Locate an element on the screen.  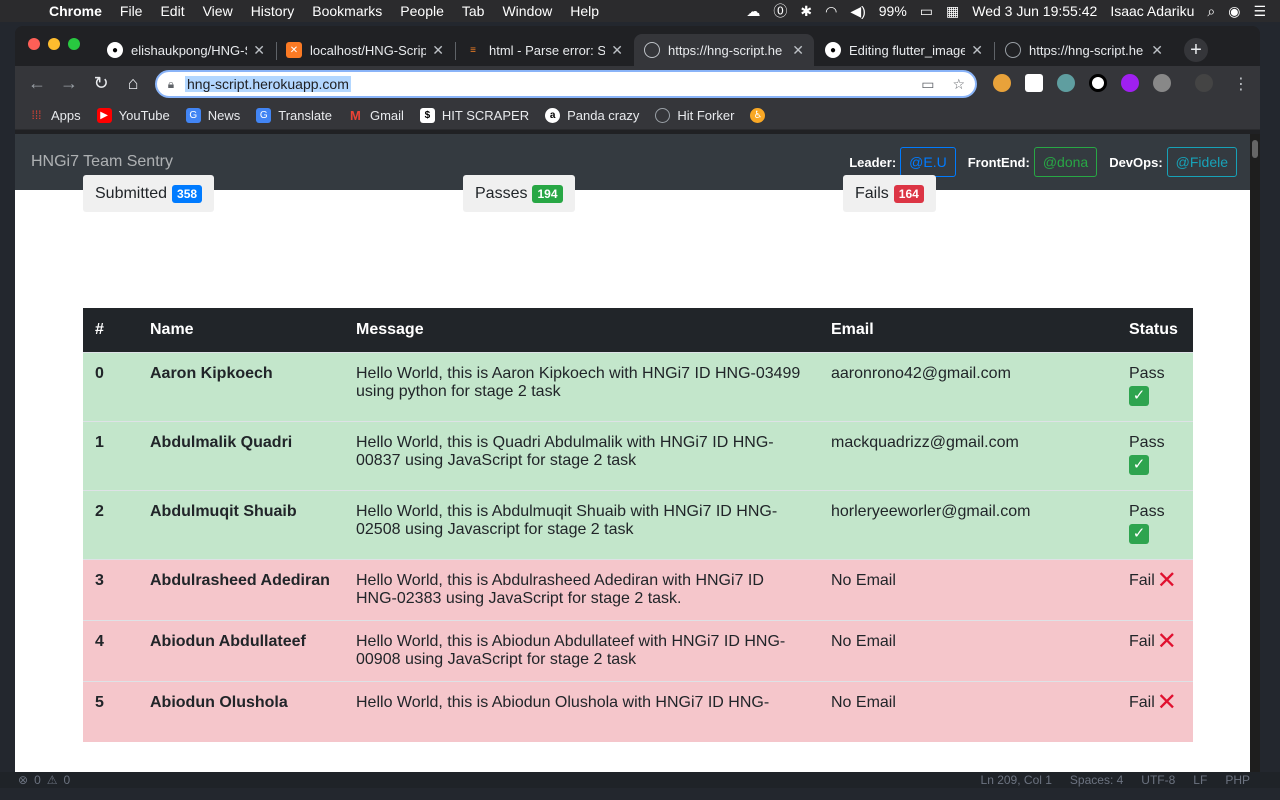
submitted-stat: Submitted 358 is located at coordinates (149, 193).